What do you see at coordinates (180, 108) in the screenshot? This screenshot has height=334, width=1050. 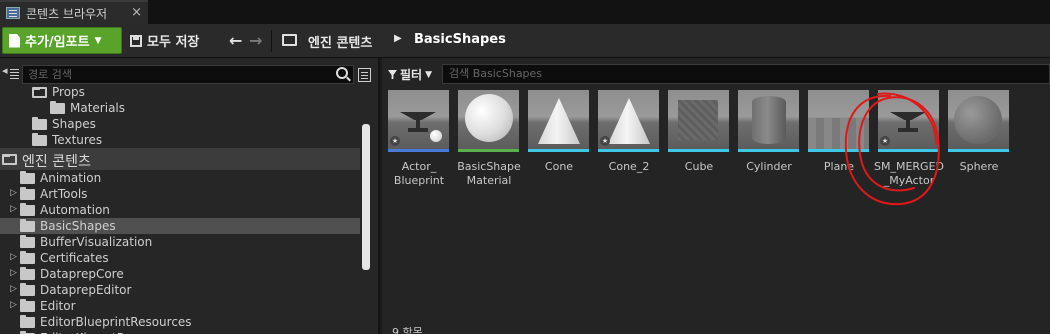 I see `tree-item: Materials` at bounding box center [180, 108].